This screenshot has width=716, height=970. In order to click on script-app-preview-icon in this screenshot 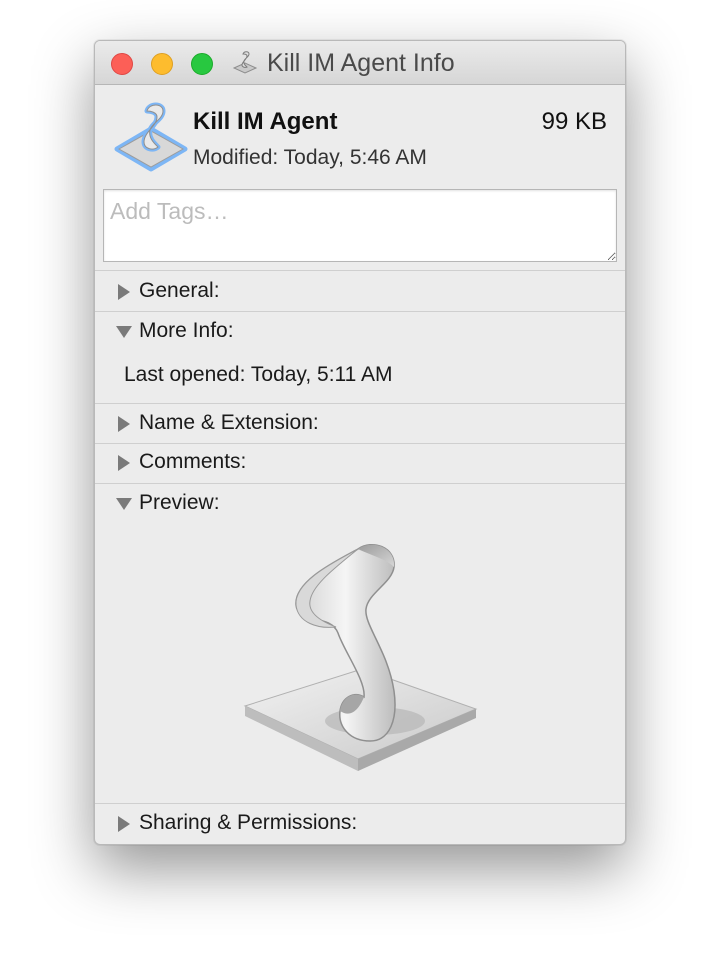, I will do `click(360, 657)`.